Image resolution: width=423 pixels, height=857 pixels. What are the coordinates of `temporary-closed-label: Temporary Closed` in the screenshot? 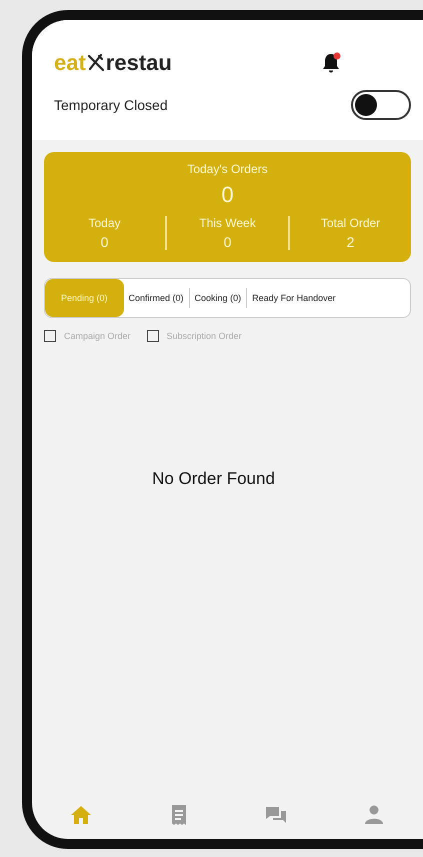 It's located at (111, 105).